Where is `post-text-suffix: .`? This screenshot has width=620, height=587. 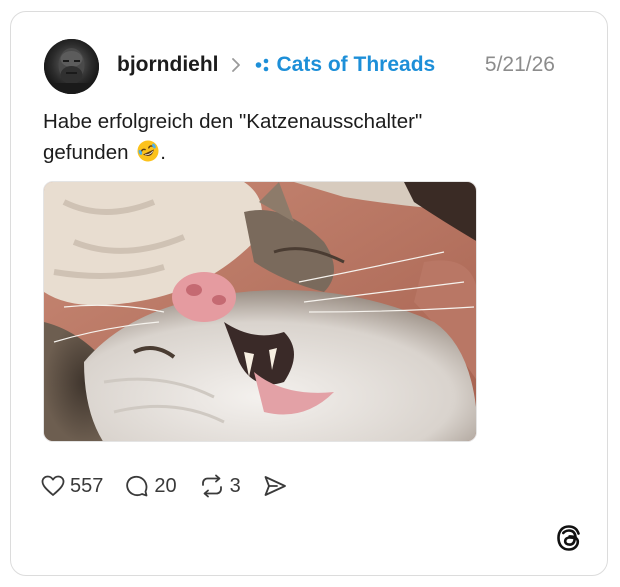
post-text-suffix: . is located at coordinates (163, 152).